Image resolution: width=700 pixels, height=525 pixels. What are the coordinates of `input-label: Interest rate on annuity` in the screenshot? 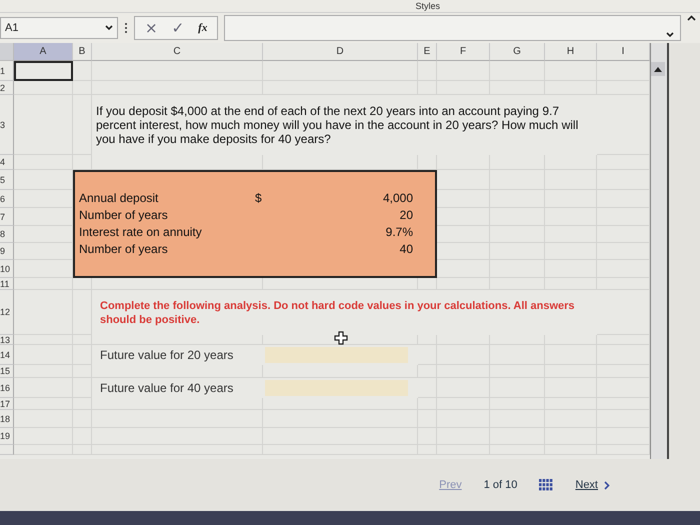 It's located at (141, 232).